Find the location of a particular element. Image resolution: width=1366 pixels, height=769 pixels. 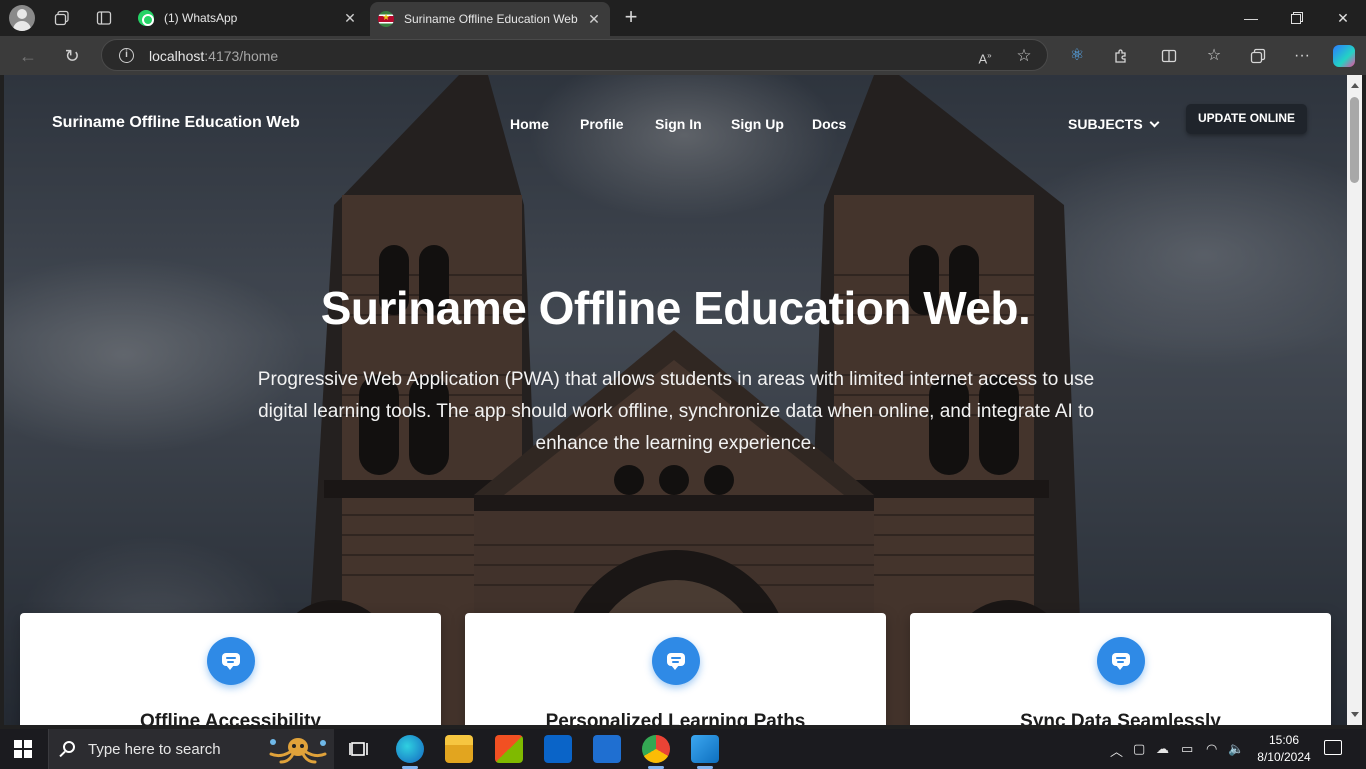

whatsapp-icon is located at coordinates (146, 18).